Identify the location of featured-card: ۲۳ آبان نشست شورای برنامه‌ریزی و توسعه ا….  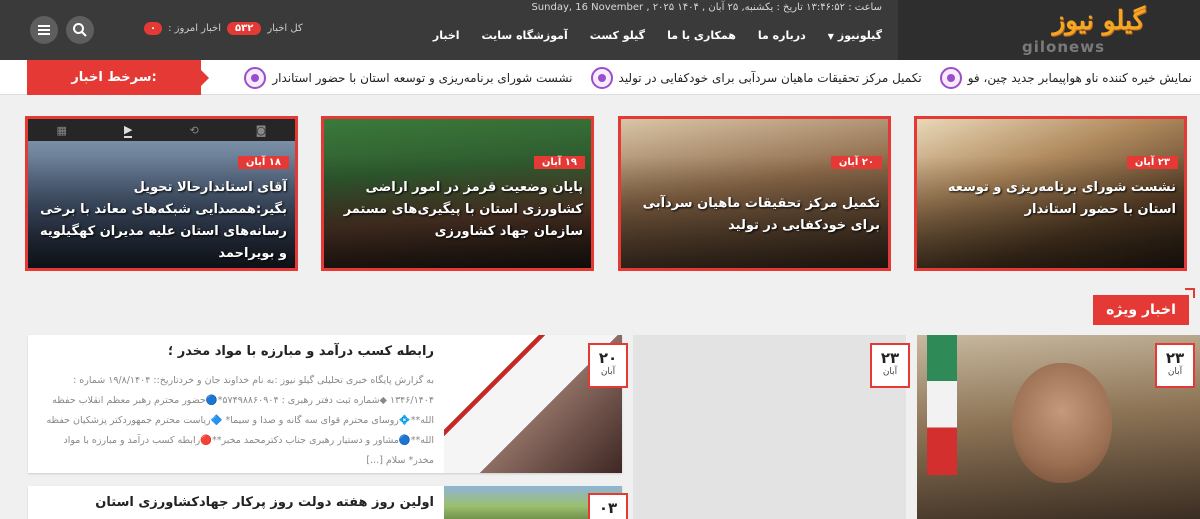
(1050, 193).